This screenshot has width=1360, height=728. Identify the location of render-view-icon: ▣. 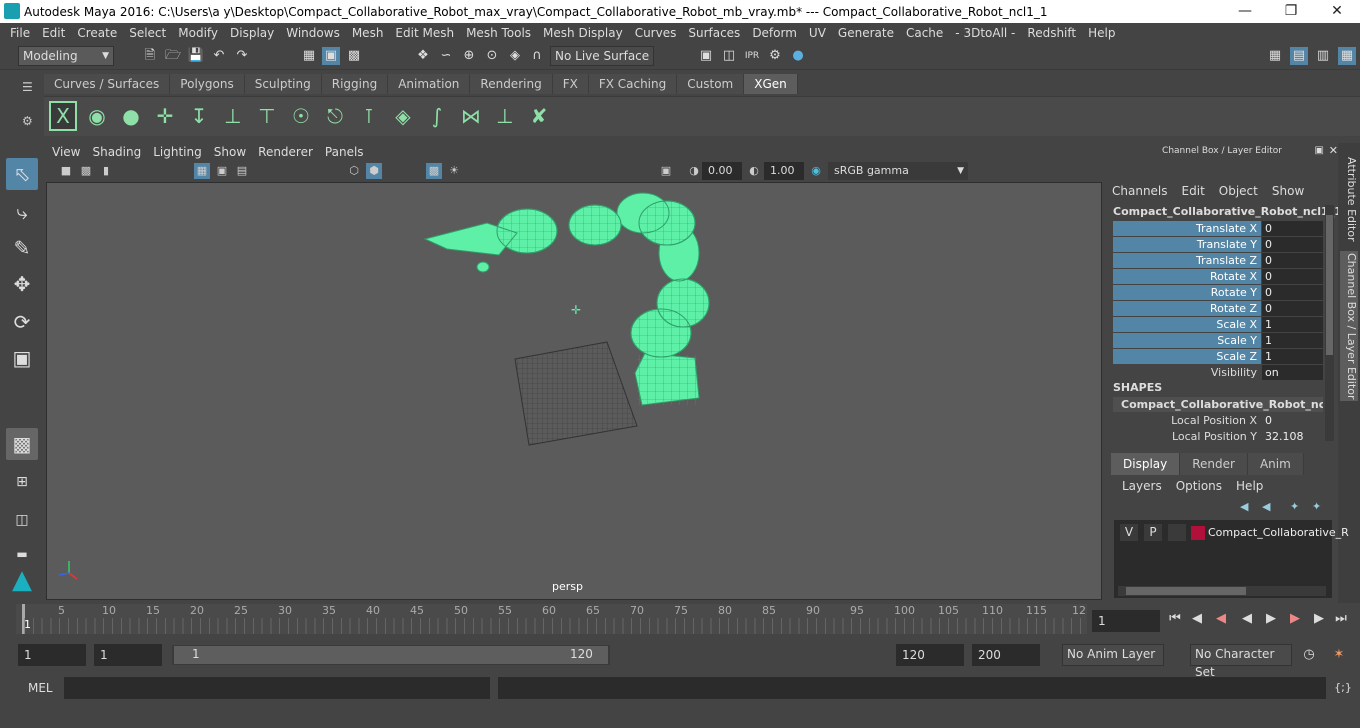
(706, 56).